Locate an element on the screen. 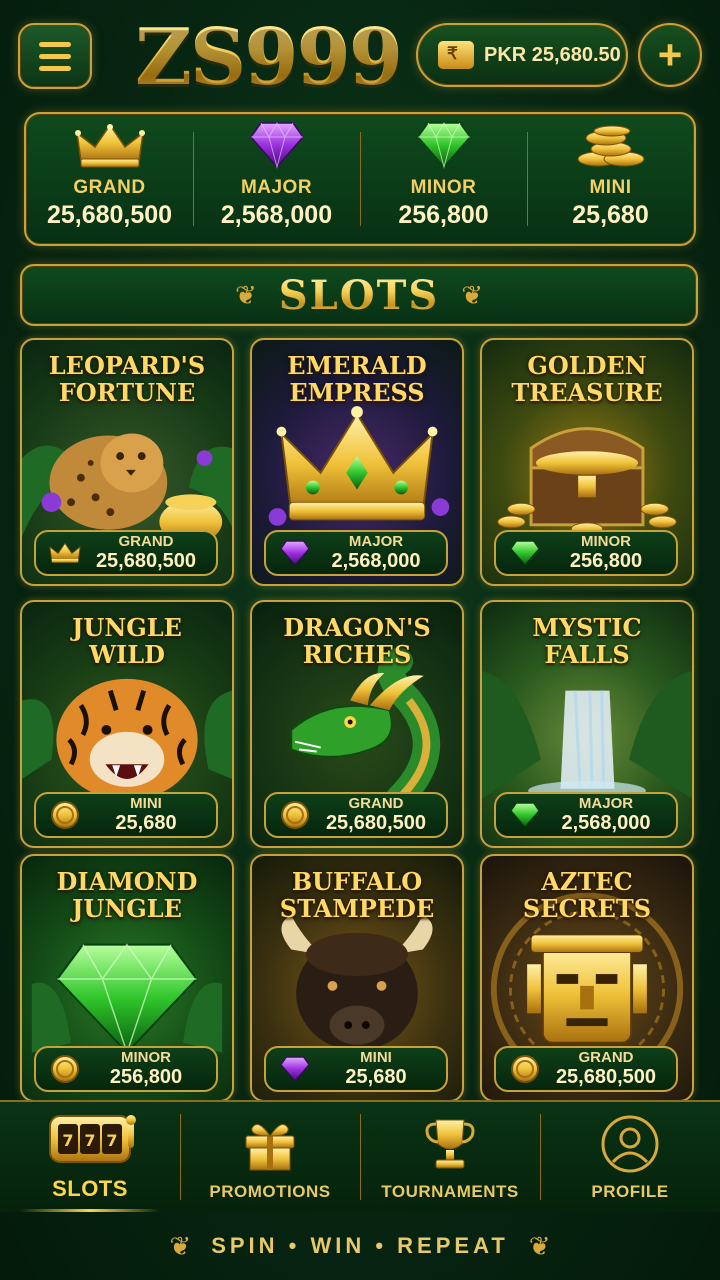 The height and width of the screenshot is (1280, 720). game-title: GOLDEN TREASURE is located at coordinates (587, 379).